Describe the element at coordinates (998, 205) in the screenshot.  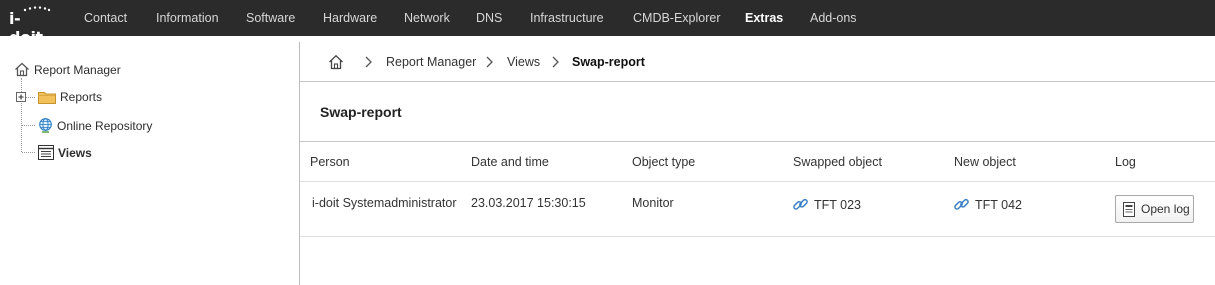
I see `new-object-link: TFT 042` at that location.